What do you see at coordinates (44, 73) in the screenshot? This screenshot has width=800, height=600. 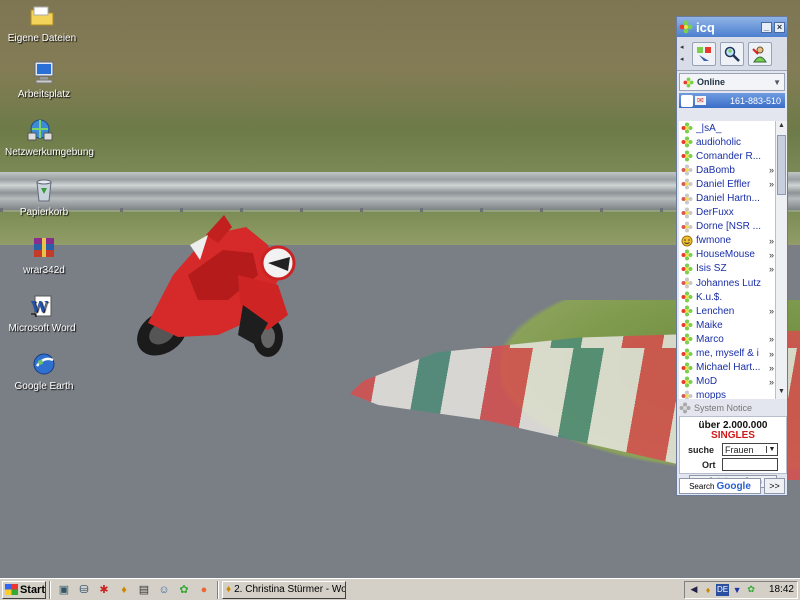 I see `computer-icon` at bounding box center [44, 73].